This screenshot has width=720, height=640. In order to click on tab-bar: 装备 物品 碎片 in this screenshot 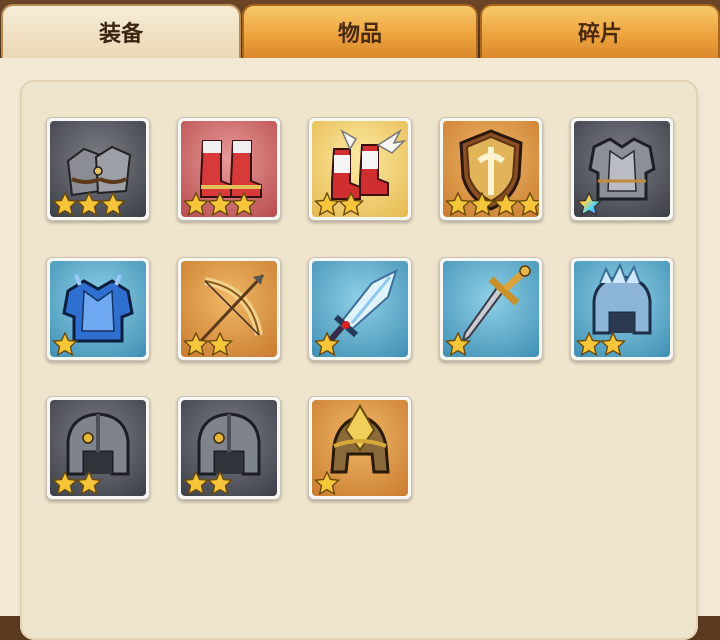, I will do `click(360, 29)`.